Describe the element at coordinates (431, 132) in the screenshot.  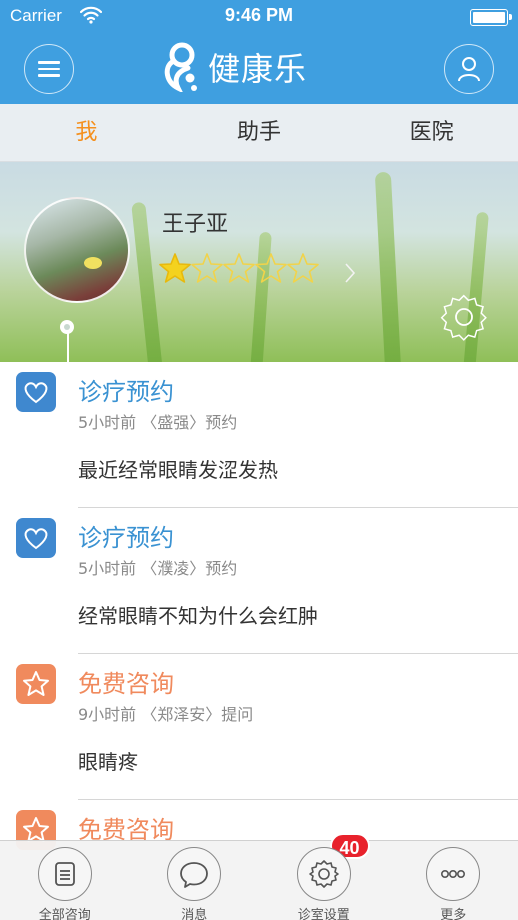
I see `tab-hospital: 医院` at that location.